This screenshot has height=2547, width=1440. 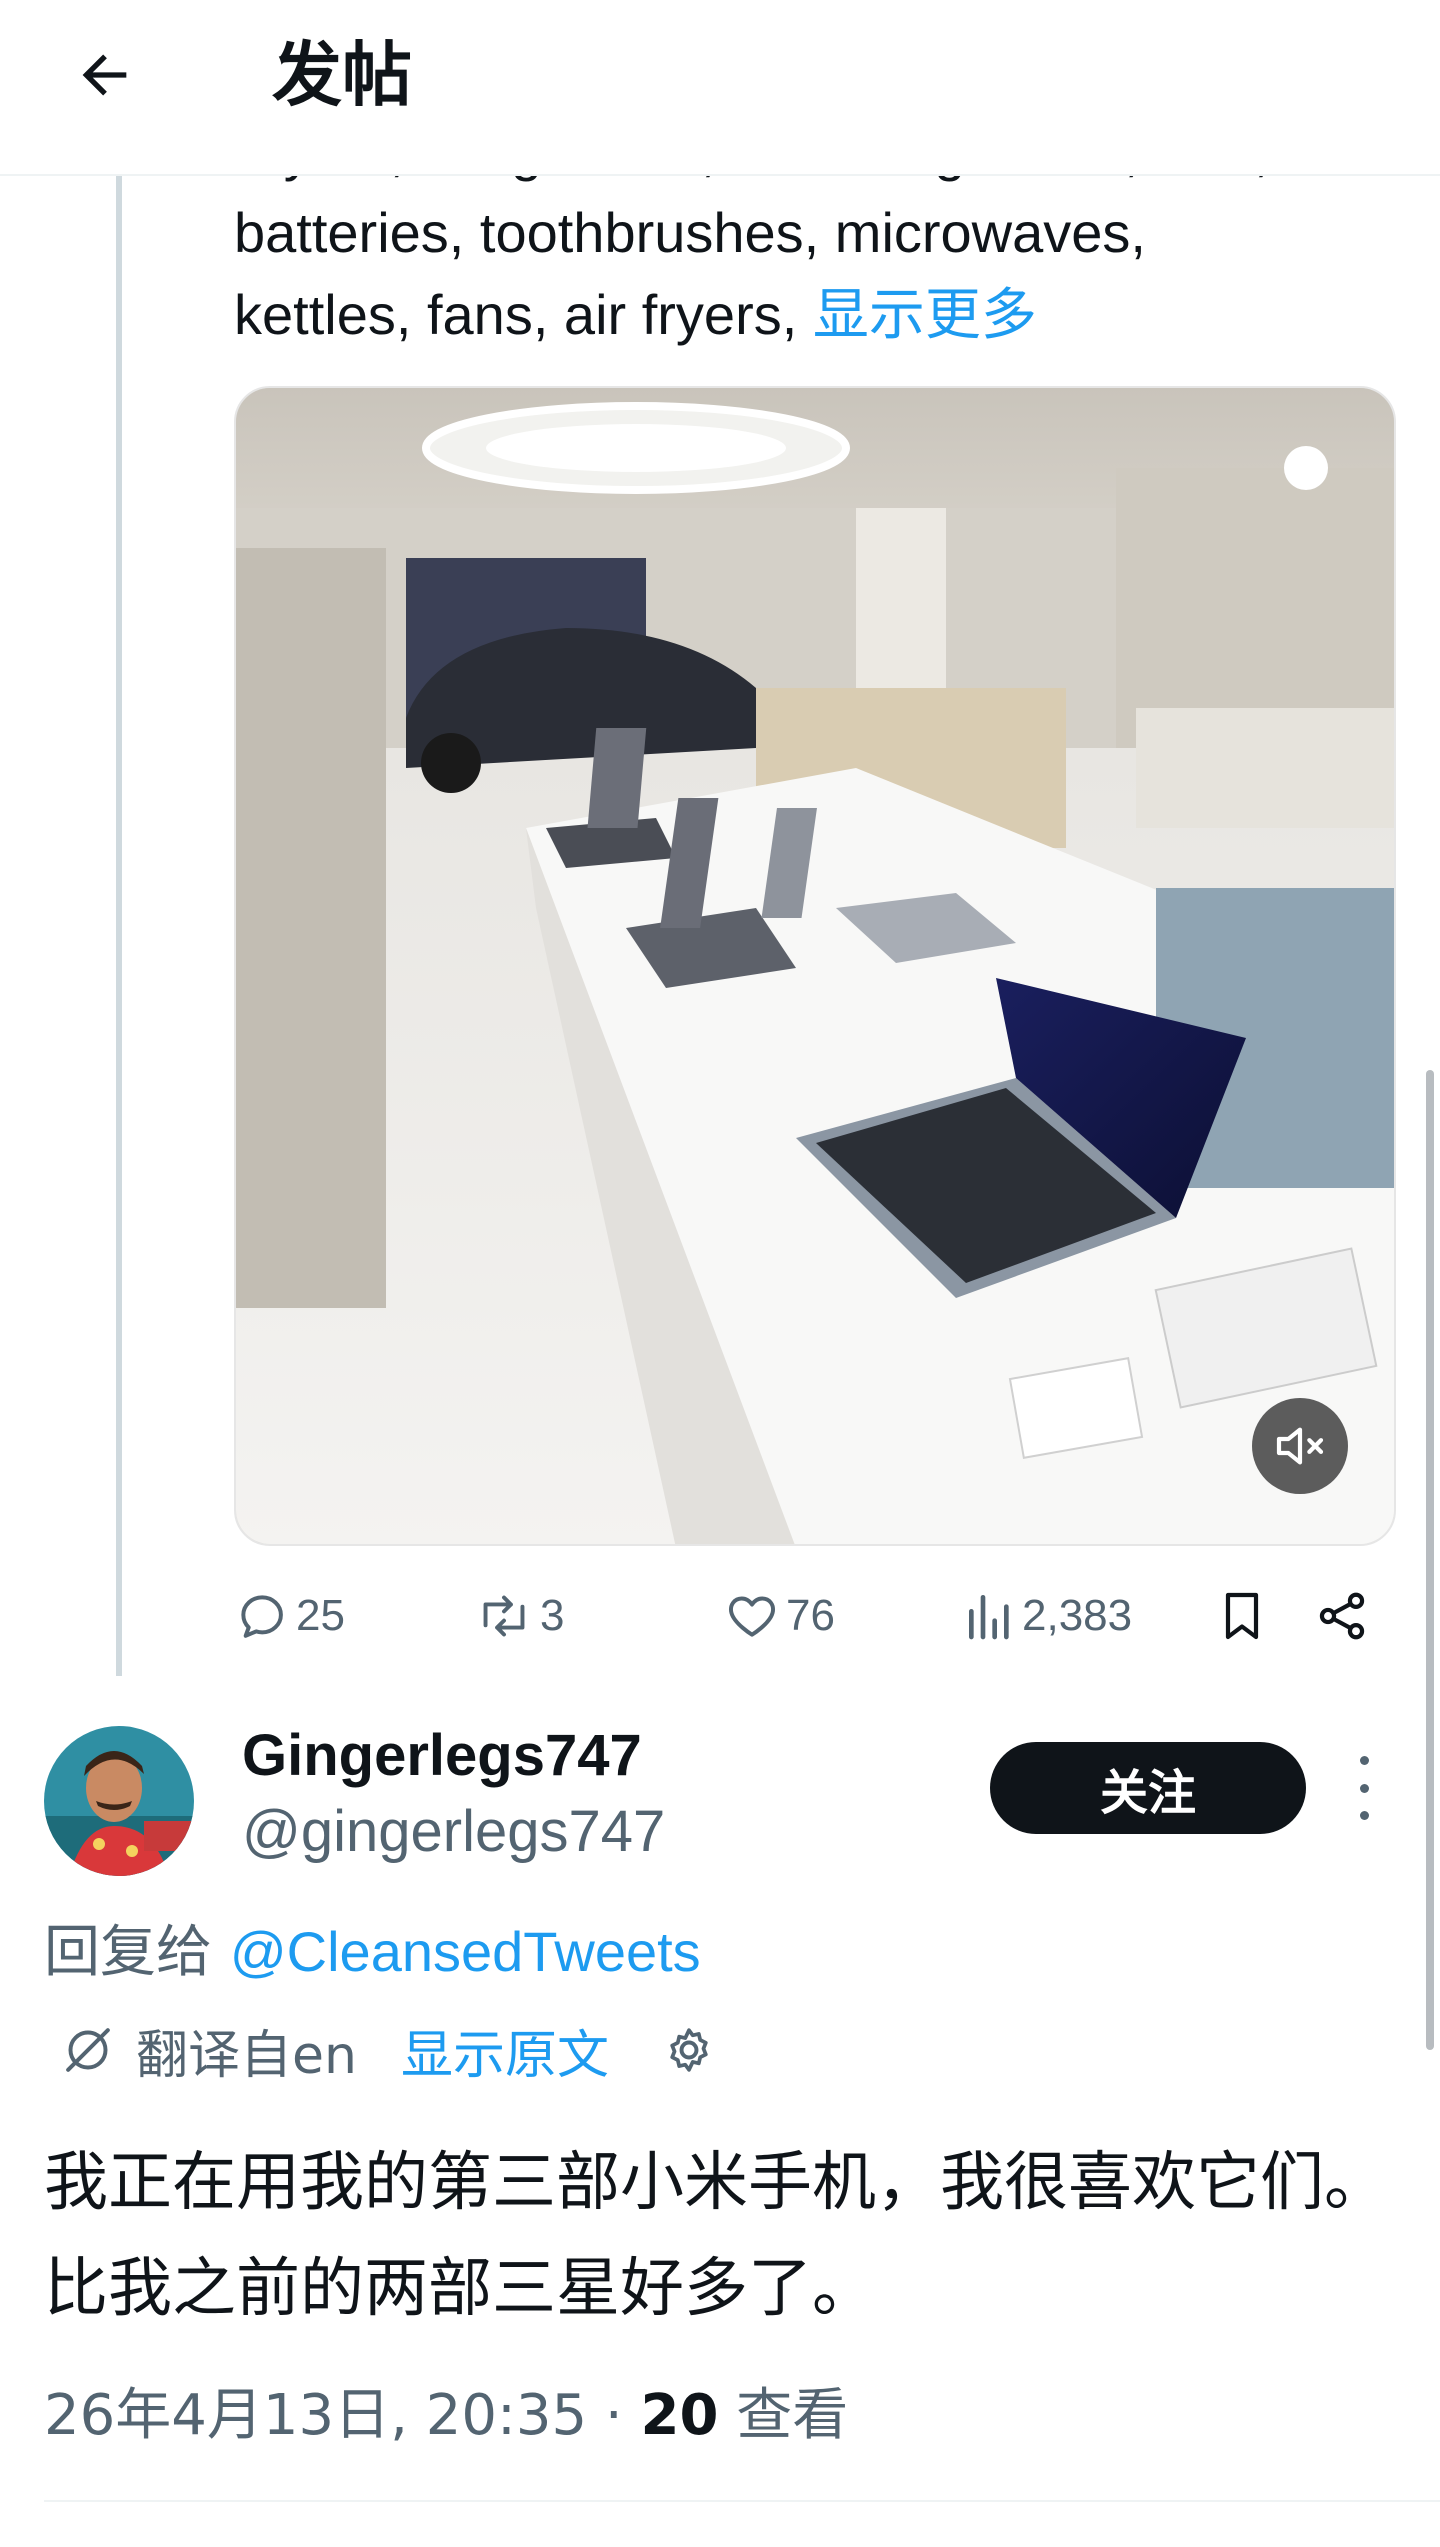 I want to click on reply-to-line: 回复给 @CleansedTweets, so click(x=372, y=1952).